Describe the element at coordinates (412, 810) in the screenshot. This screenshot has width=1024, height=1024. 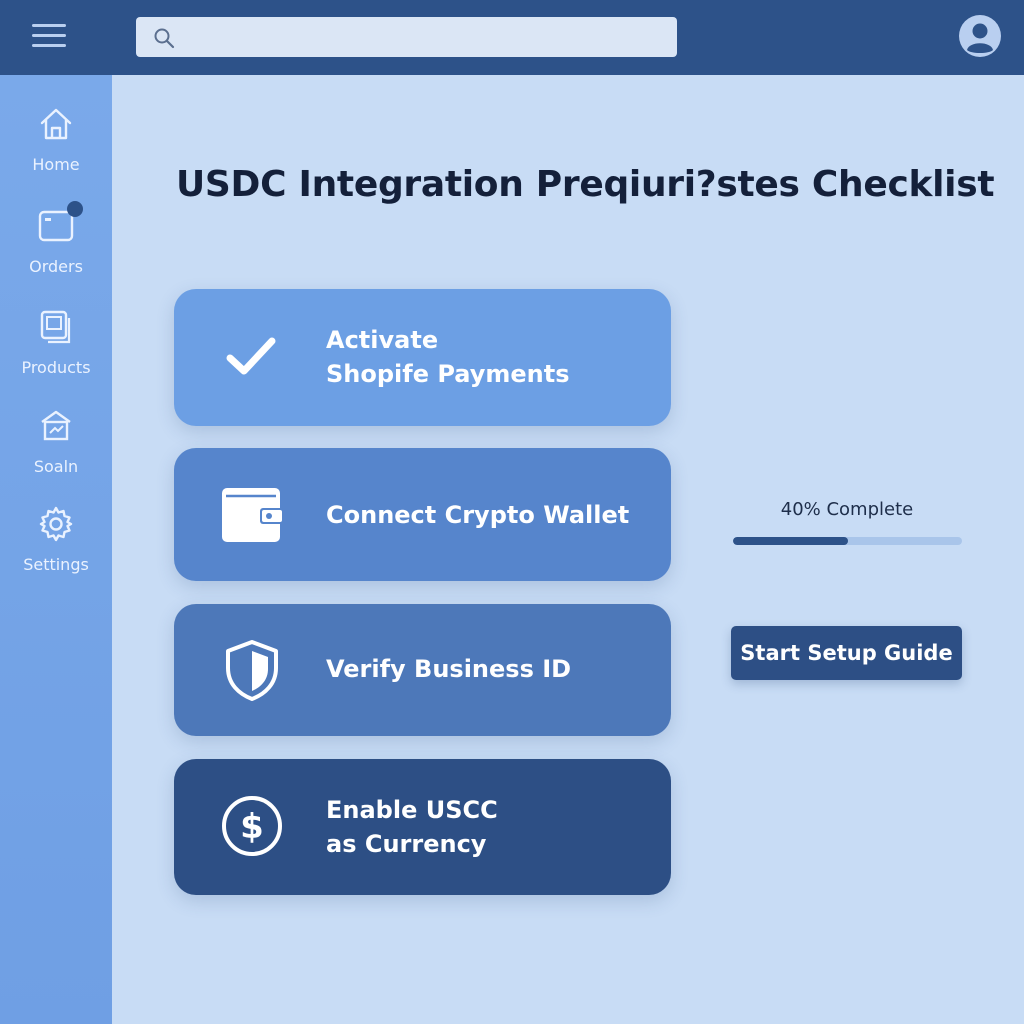
I see `checklist-item-line1: Enable USCC` at that location.